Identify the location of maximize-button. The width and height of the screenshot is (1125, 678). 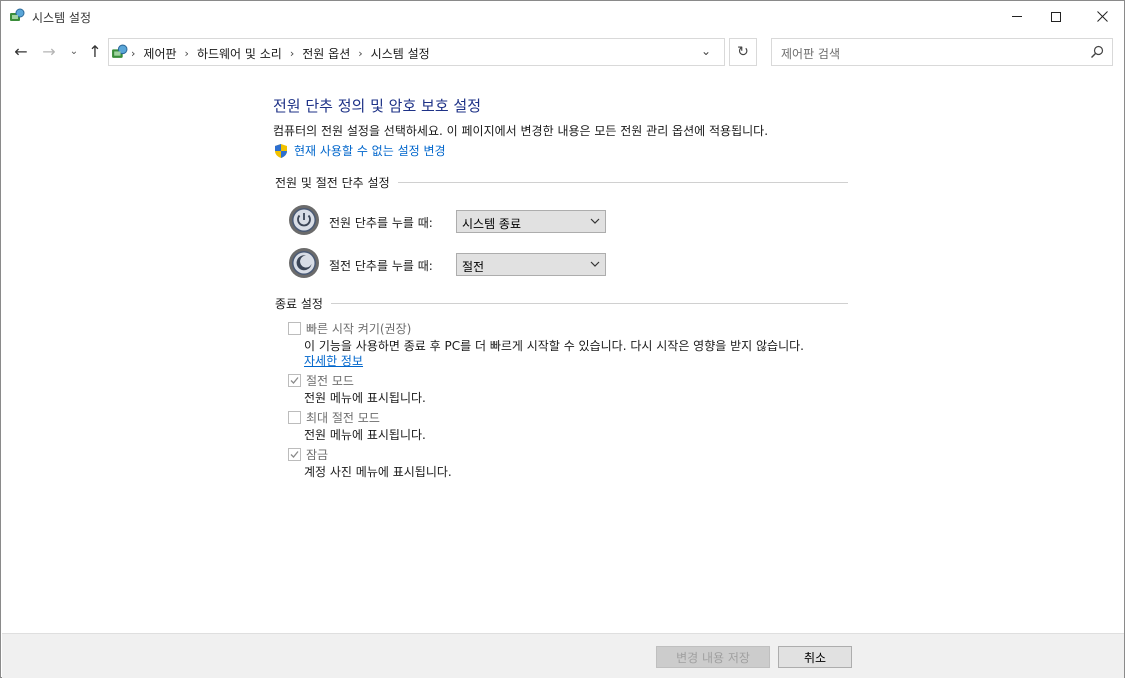
(1056, 16).